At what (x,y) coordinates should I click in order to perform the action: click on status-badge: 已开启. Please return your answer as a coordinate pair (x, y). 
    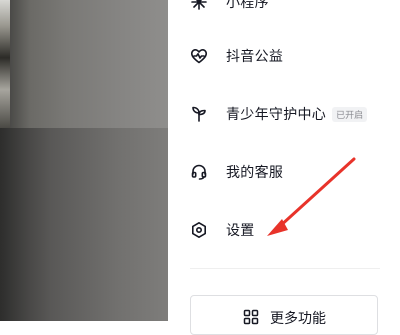
    Looking at the image, I should click on (350, 114).